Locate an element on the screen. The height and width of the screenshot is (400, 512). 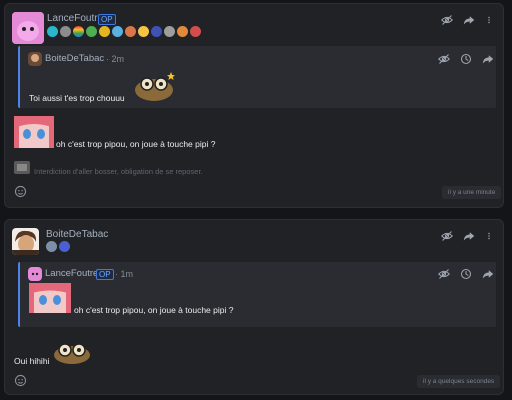
post-timestamp: il y a une minute is located at coordinates (472, 192).